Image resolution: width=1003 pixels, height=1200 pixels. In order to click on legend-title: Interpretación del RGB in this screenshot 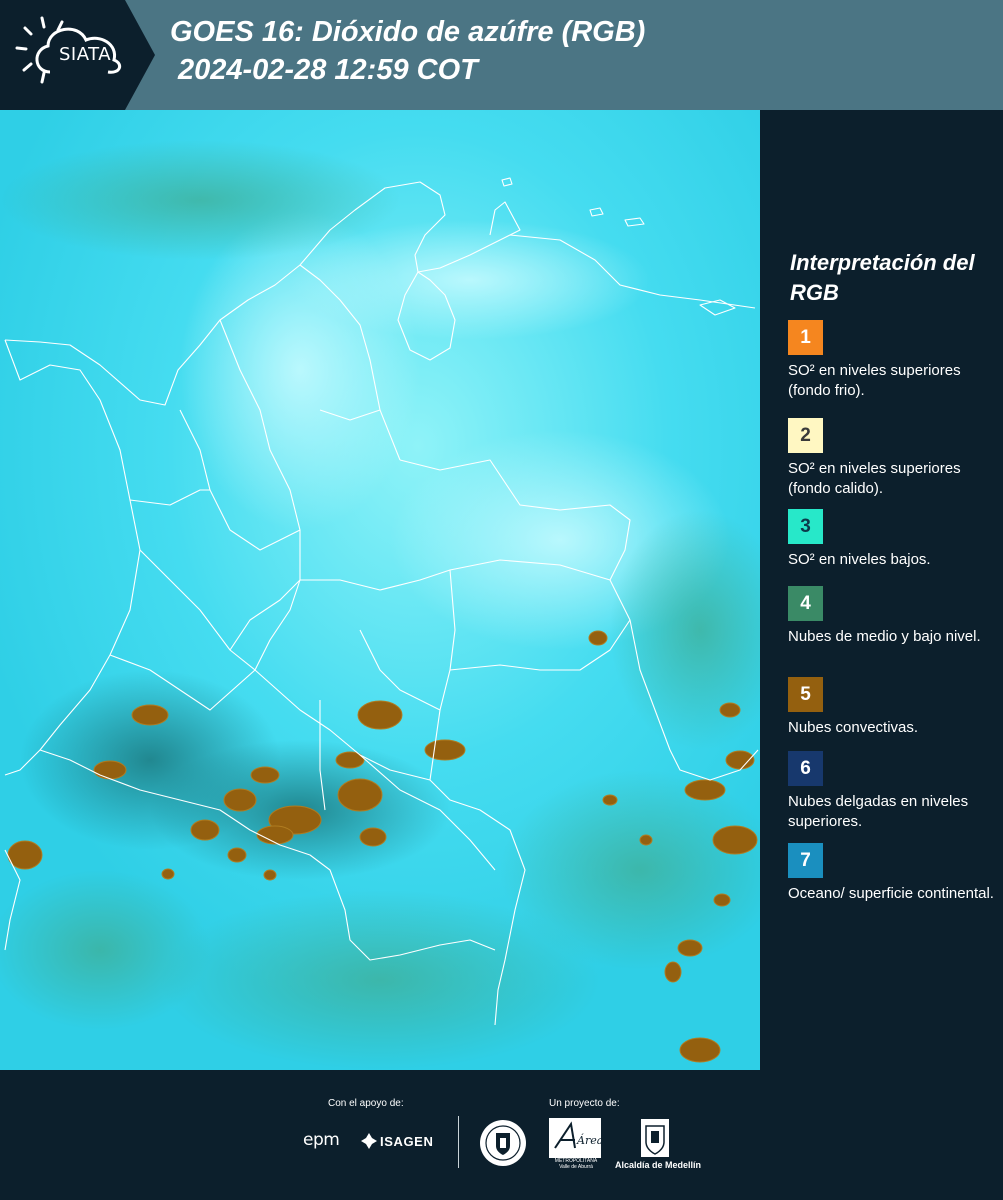, I will do `click(882, 277)`.